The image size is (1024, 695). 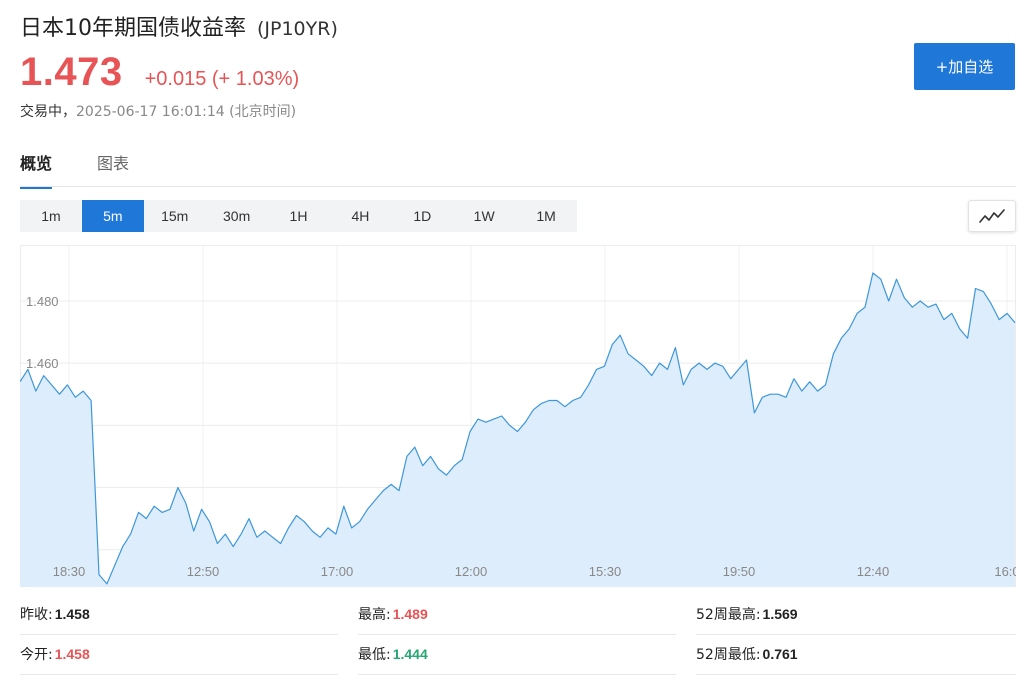 I want to click on price-row: 1.473 +0.015 (+ 1.03%), so click(x=159, y=72).